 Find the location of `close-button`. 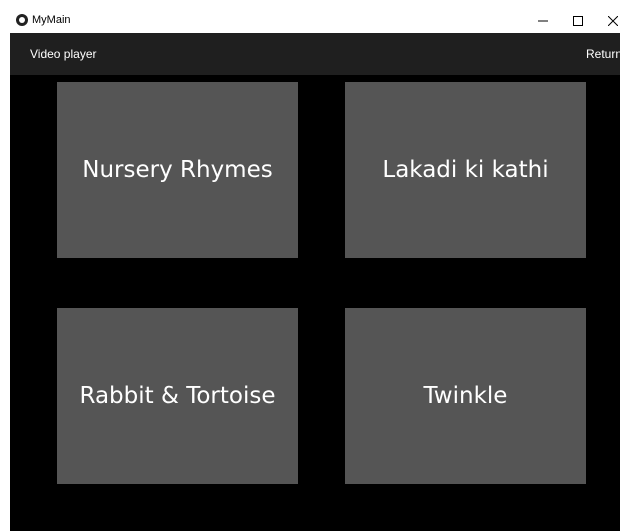

close-button is located at coordinates (608, 20).